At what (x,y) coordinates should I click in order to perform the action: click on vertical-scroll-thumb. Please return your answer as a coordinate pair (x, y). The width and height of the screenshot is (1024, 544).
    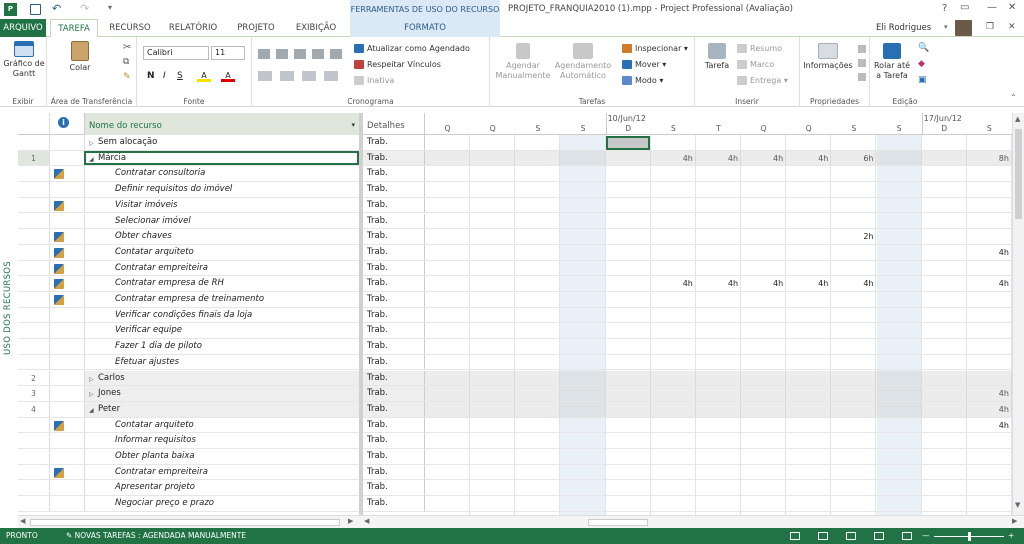
    Looking at the image, I should click on (1018, 174).